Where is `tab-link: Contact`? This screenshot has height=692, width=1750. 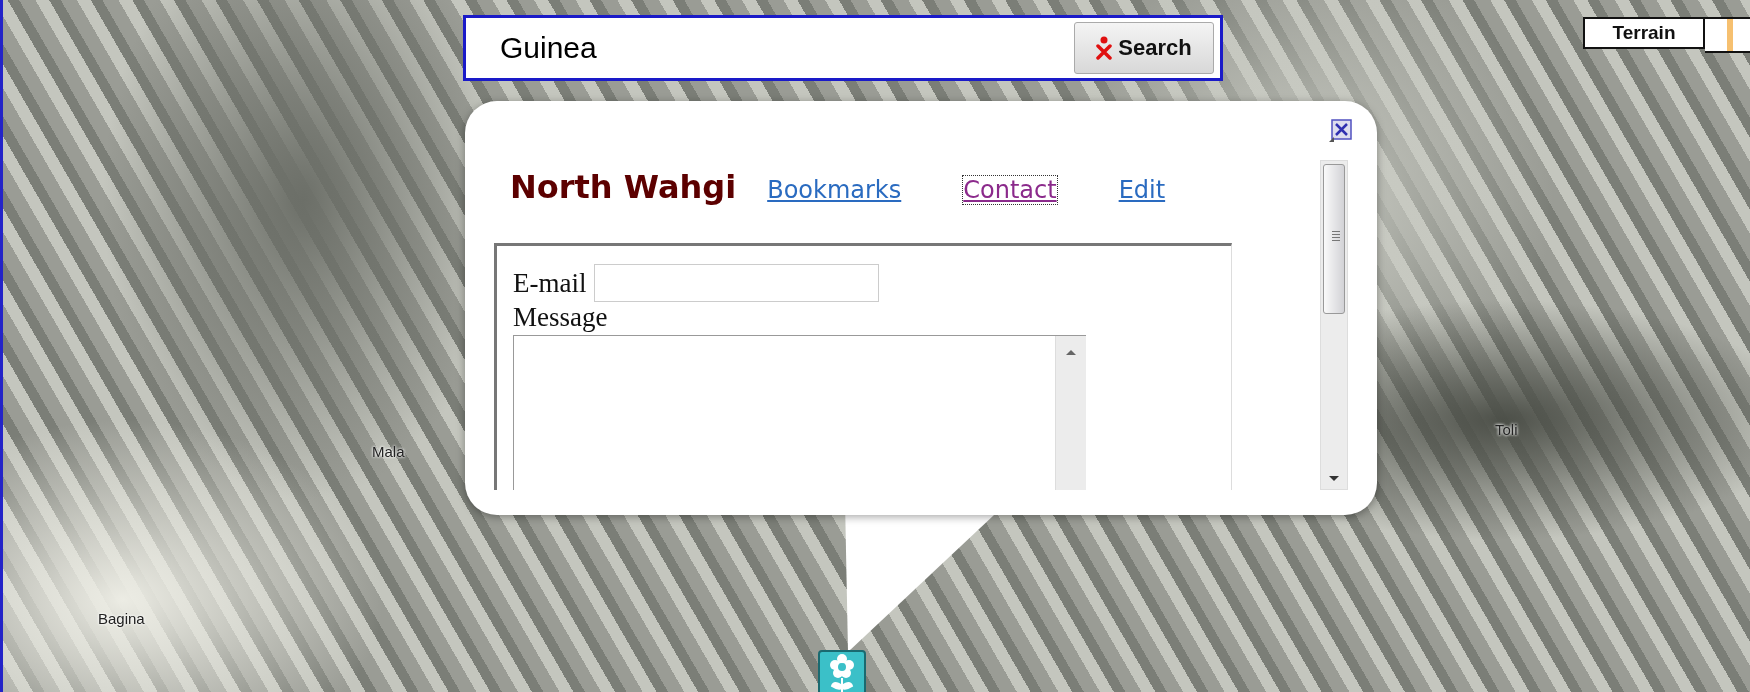
tab-link: Contact is located at coordinates (1010, 190).